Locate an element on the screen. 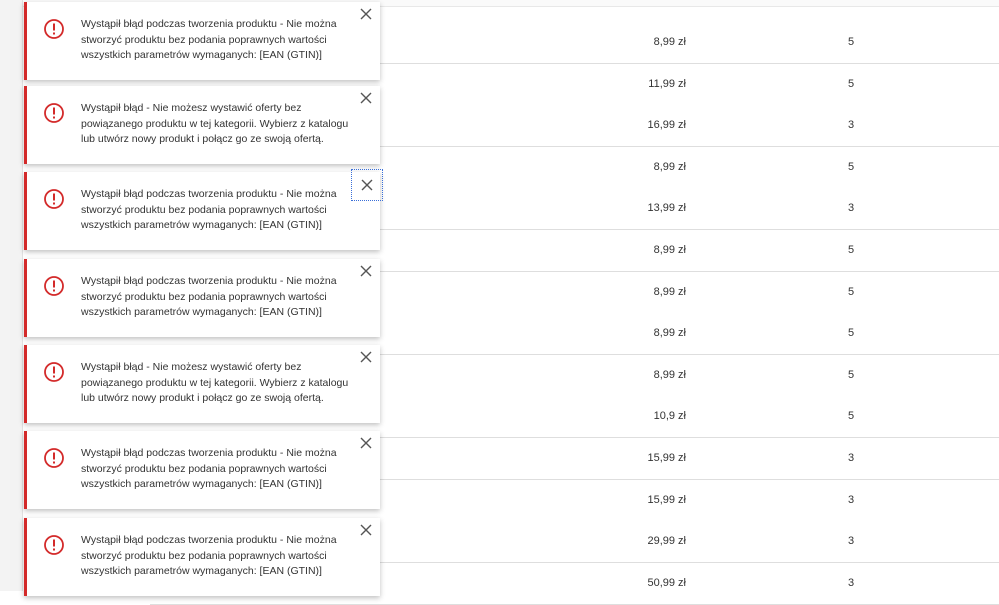 This screenshot has height=605, width=999. price-cell: 50,99 zł is located at coordinates (666, 582).